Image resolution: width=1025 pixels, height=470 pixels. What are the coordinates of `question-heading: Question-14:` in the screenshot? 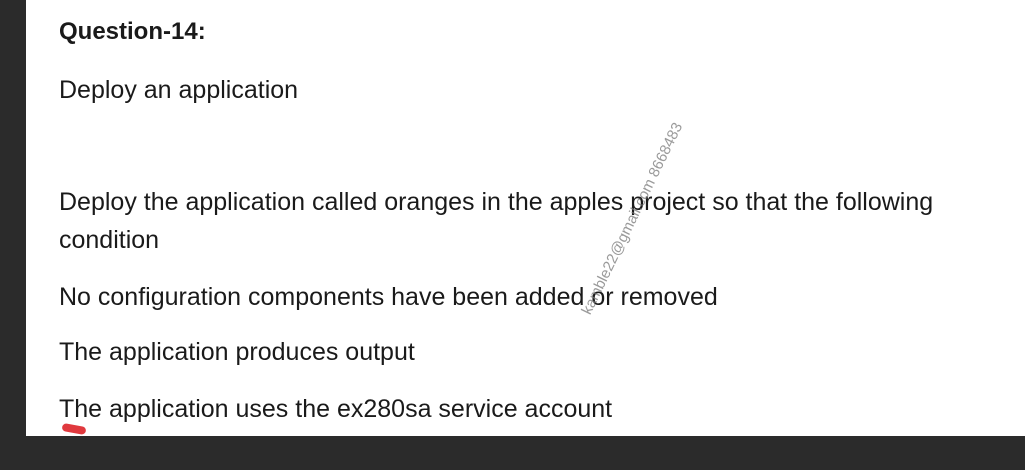 It's located at (132, 31).